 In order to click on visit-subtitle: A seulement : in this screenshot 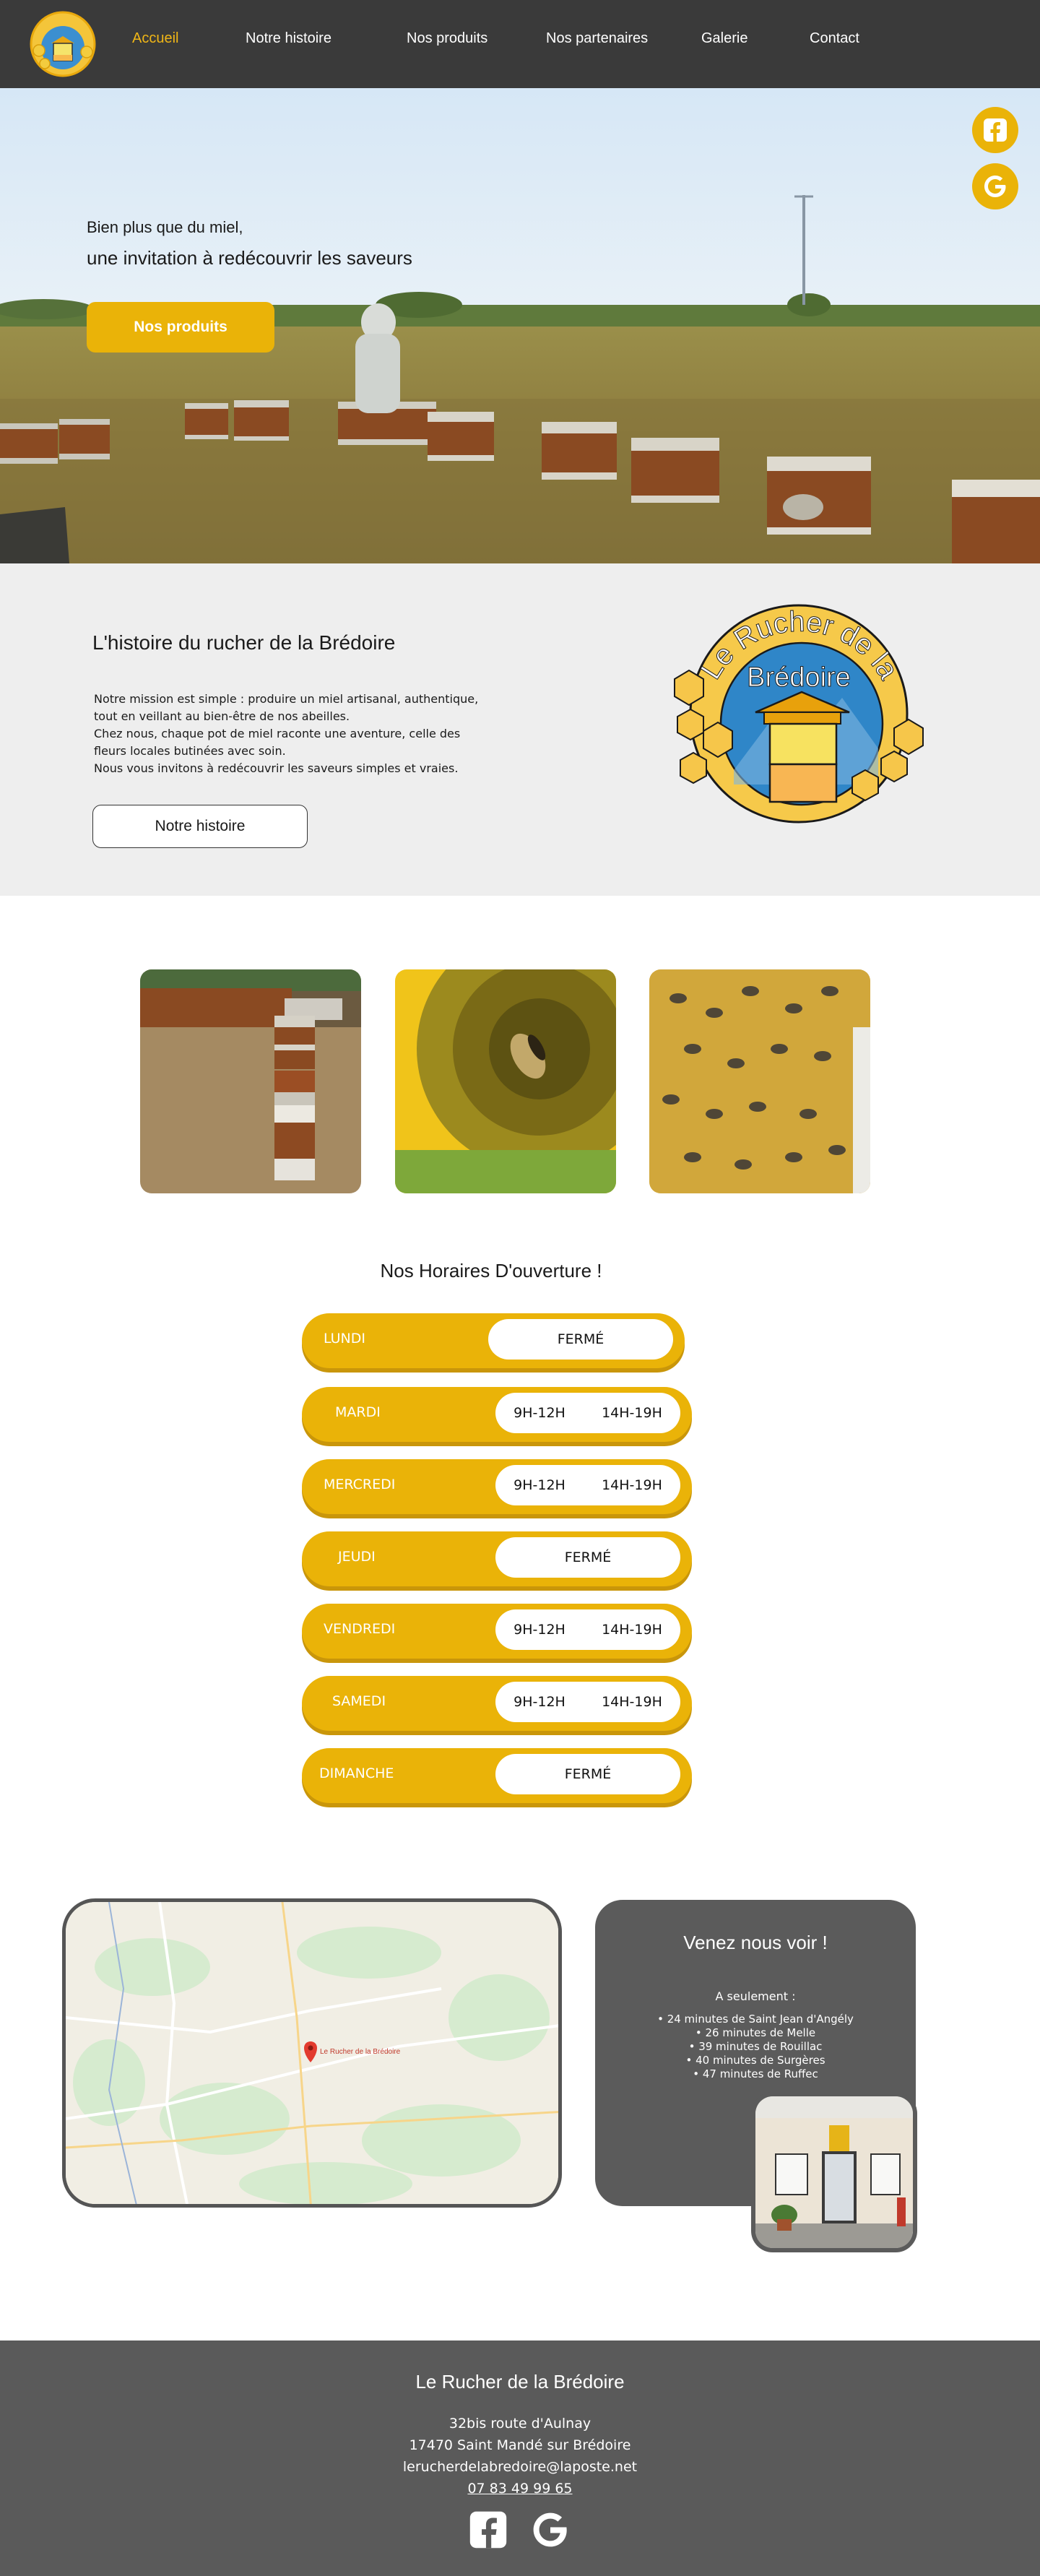, I will do `click(755, 1996)`.